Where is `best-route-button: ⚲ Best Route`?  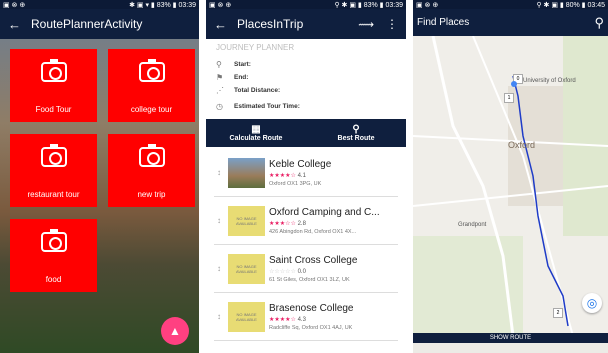
best-route-button: ⚲ Best Route is located at coordinates (356, 133).